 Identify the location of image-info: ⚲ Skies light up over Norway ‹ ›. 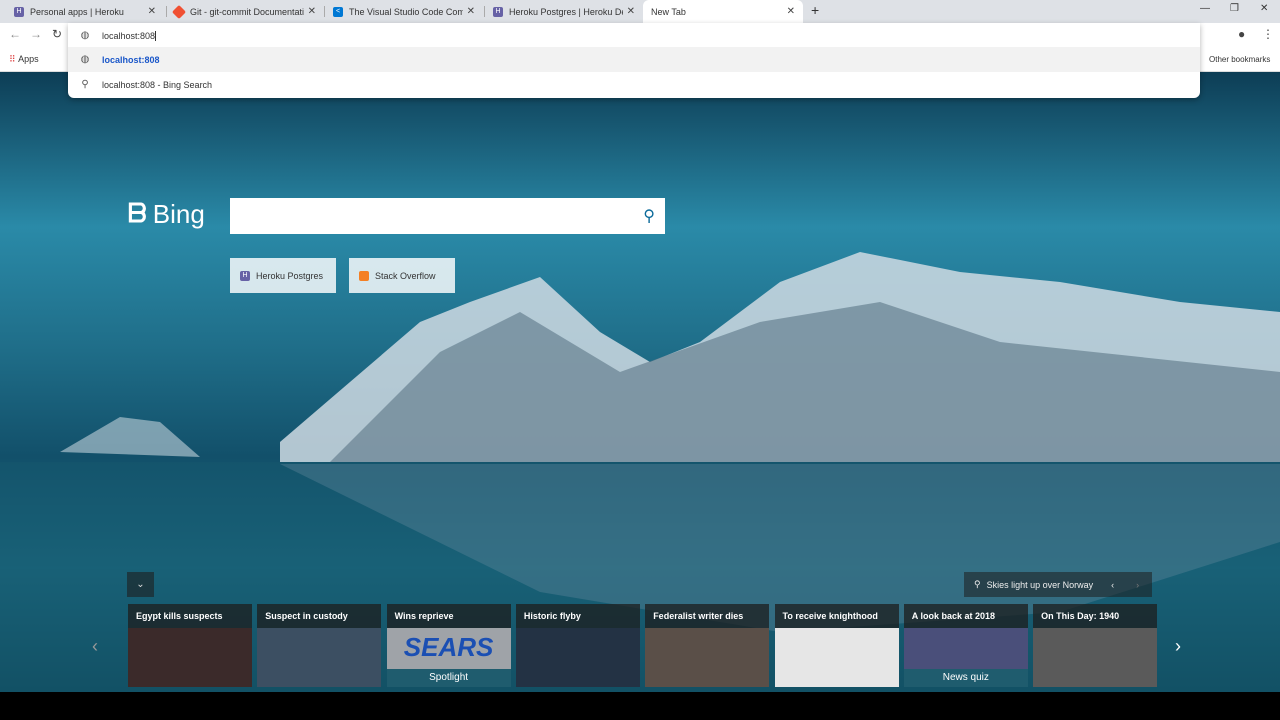
(1058, 584).